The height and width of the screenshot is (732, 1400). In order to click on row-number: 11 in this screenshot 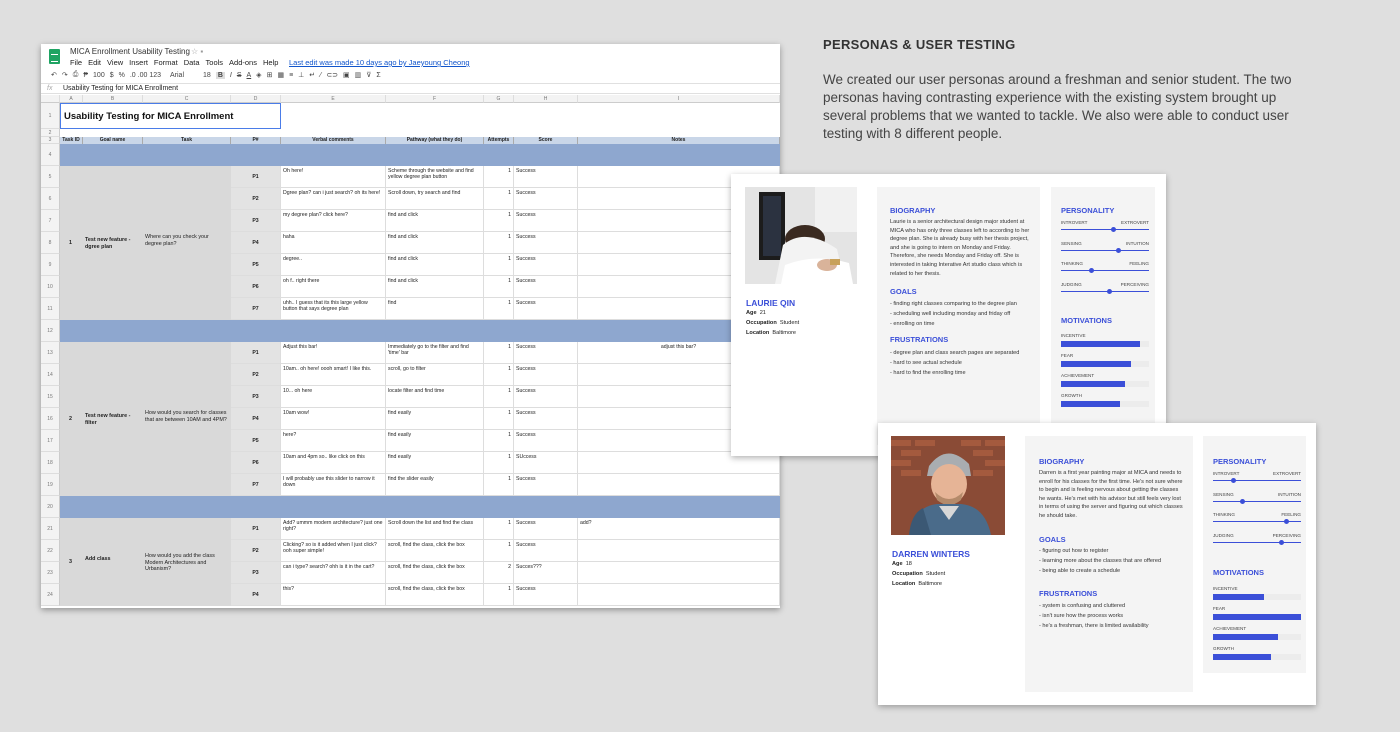, I will do `click(50, 309)`.